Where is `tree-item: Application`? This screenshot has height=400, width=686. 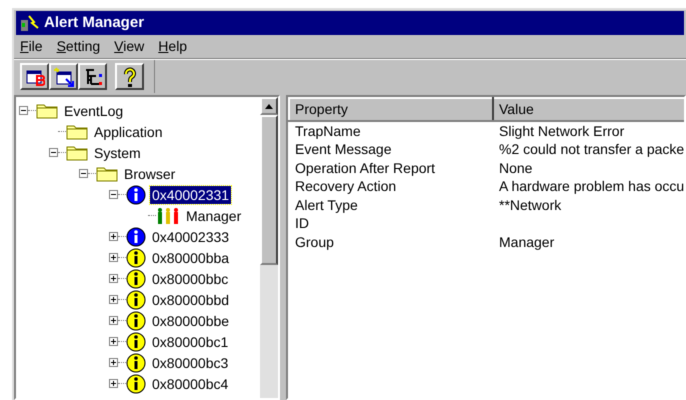
tree-item: Application is located at coordinates (128, 131).